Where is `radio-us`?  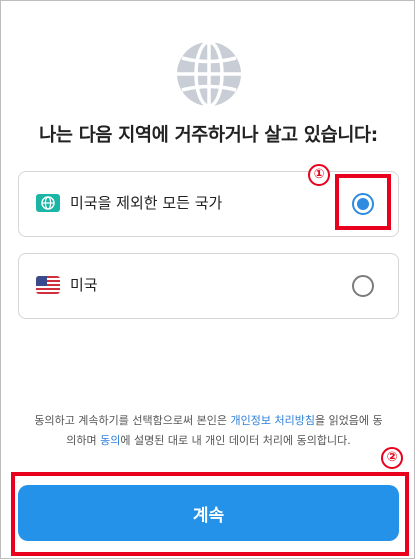 radio-us is located at coordinates (363, 286).